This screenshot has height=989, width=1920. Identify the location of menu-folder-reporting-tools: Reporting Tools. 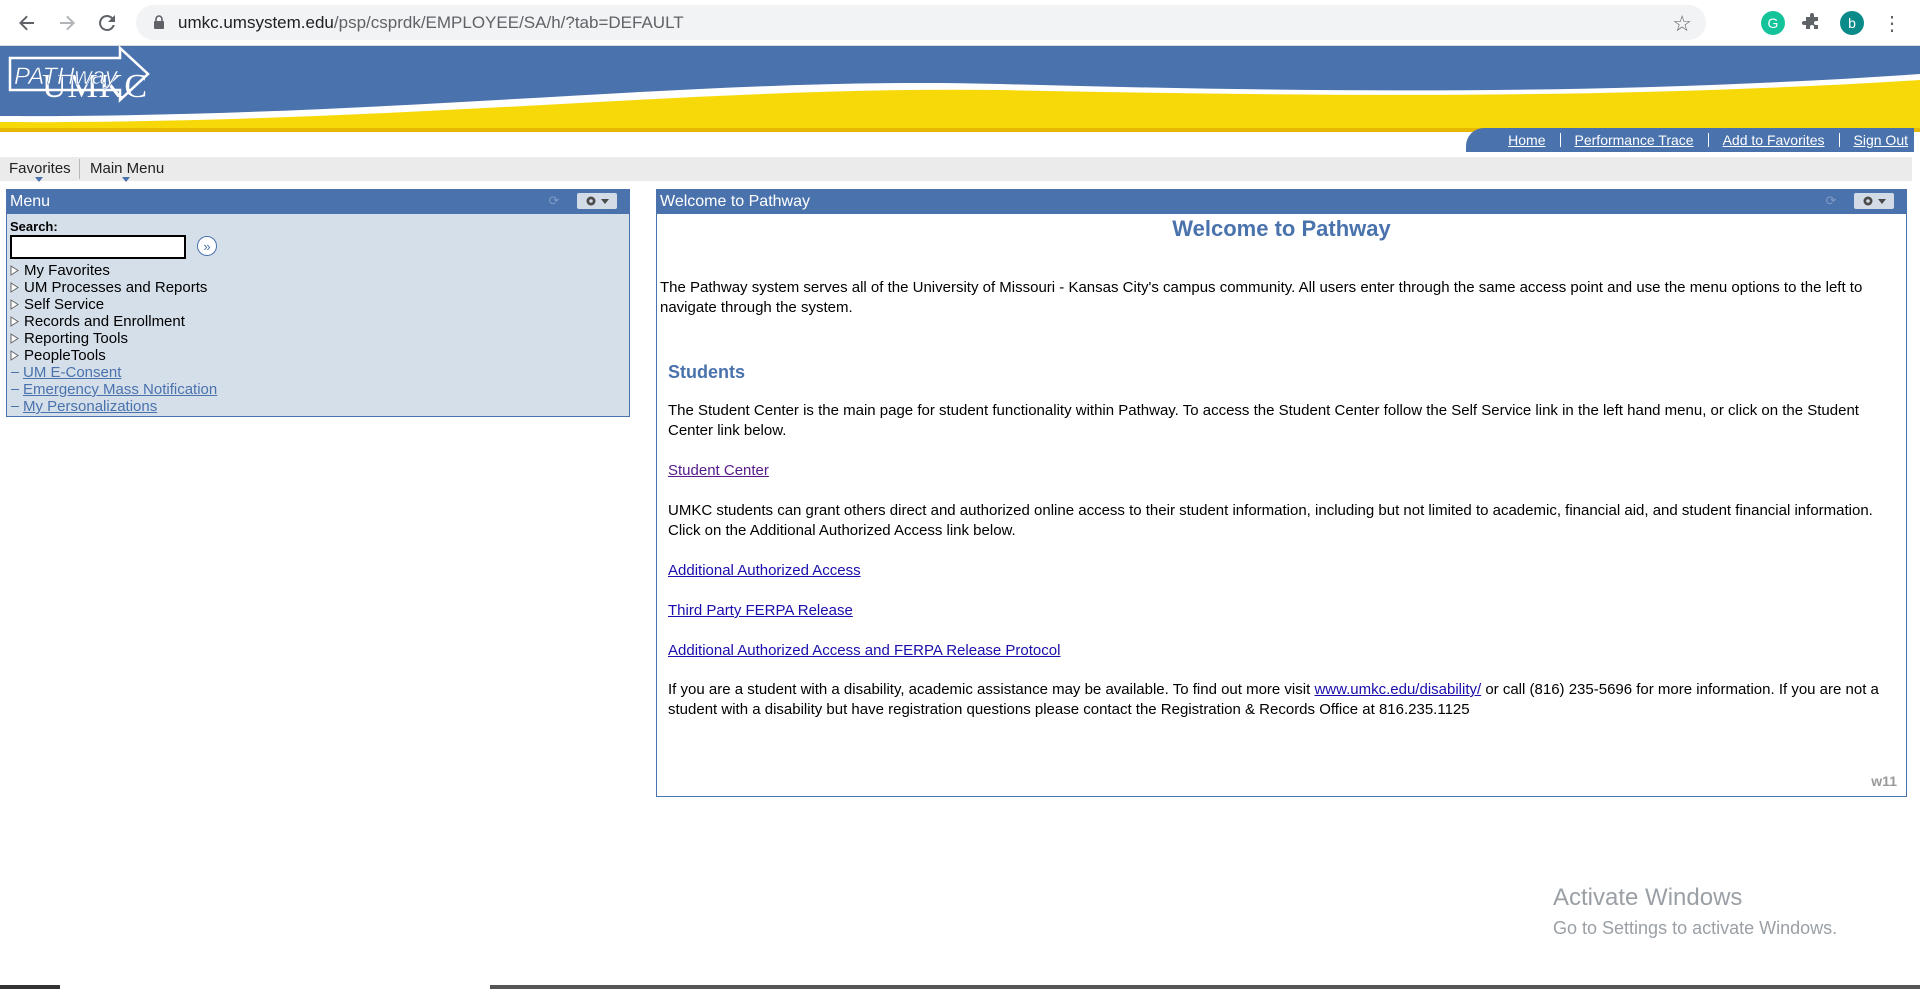
(113, 338).